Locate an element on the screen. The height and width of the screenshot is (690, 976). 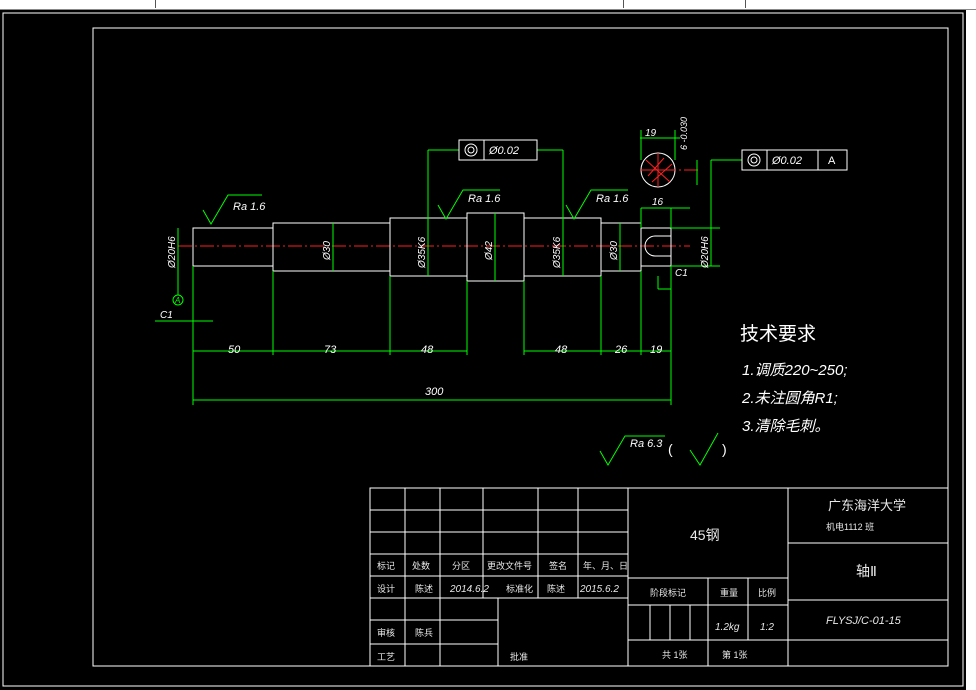
datum-label: A is located at coordinates (177, 300).